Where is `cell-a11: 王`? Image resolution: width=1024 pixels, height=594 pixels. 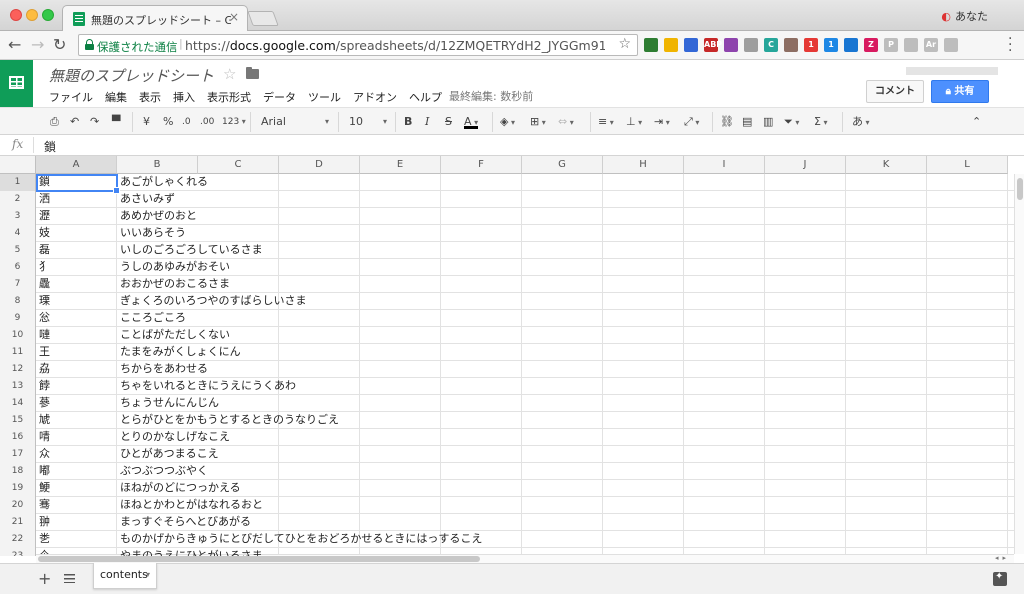
cell-a11: 王 is located at coordinates (76, 352).